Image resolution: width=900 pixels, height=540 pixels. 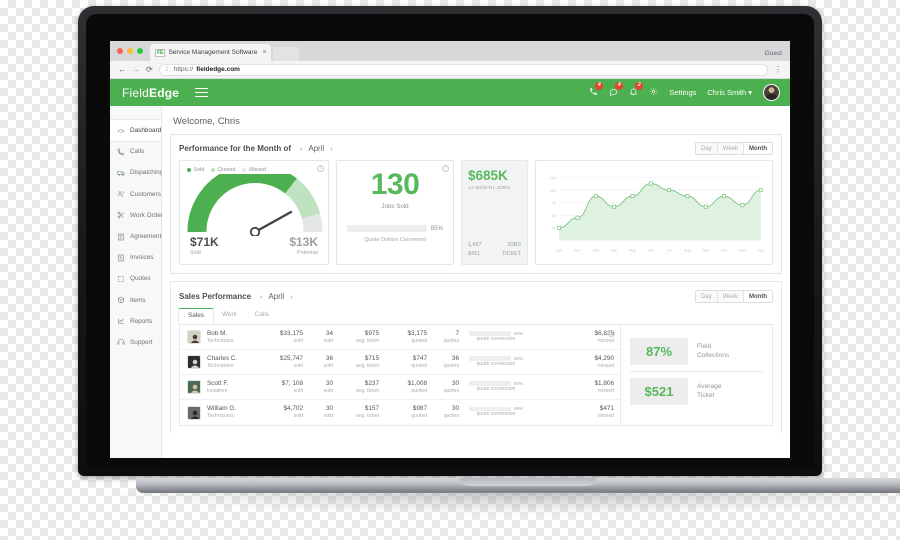 What do you see at coordinates (476, 313) in the screenshot?
I see `sales-tabs: Sales Work Calls` at bounding box center [476, 313].